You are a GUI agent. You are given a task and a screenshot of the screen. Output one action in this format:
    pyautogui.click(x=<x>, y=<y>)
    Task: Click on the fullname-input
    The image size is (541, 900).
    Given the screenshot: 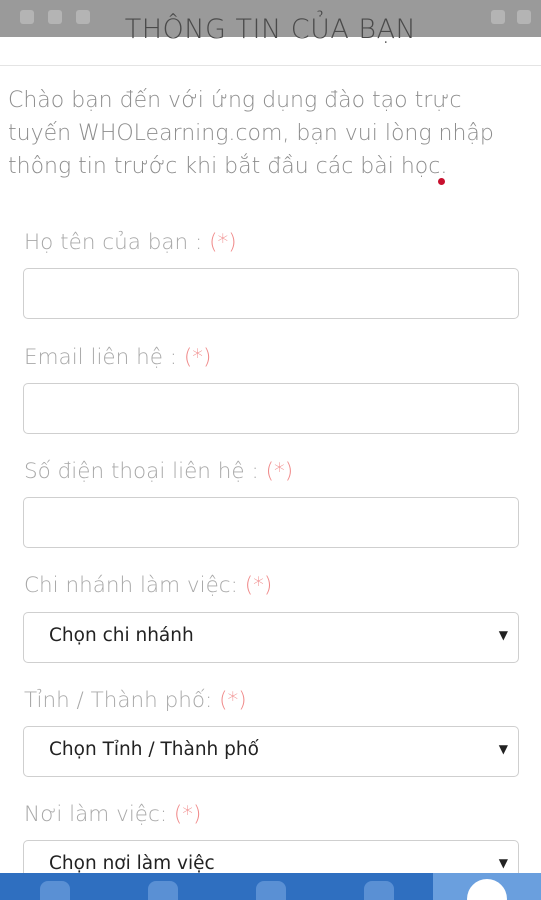 What is the action you would take?
    pyautogui.click(x=271, y=293)
    